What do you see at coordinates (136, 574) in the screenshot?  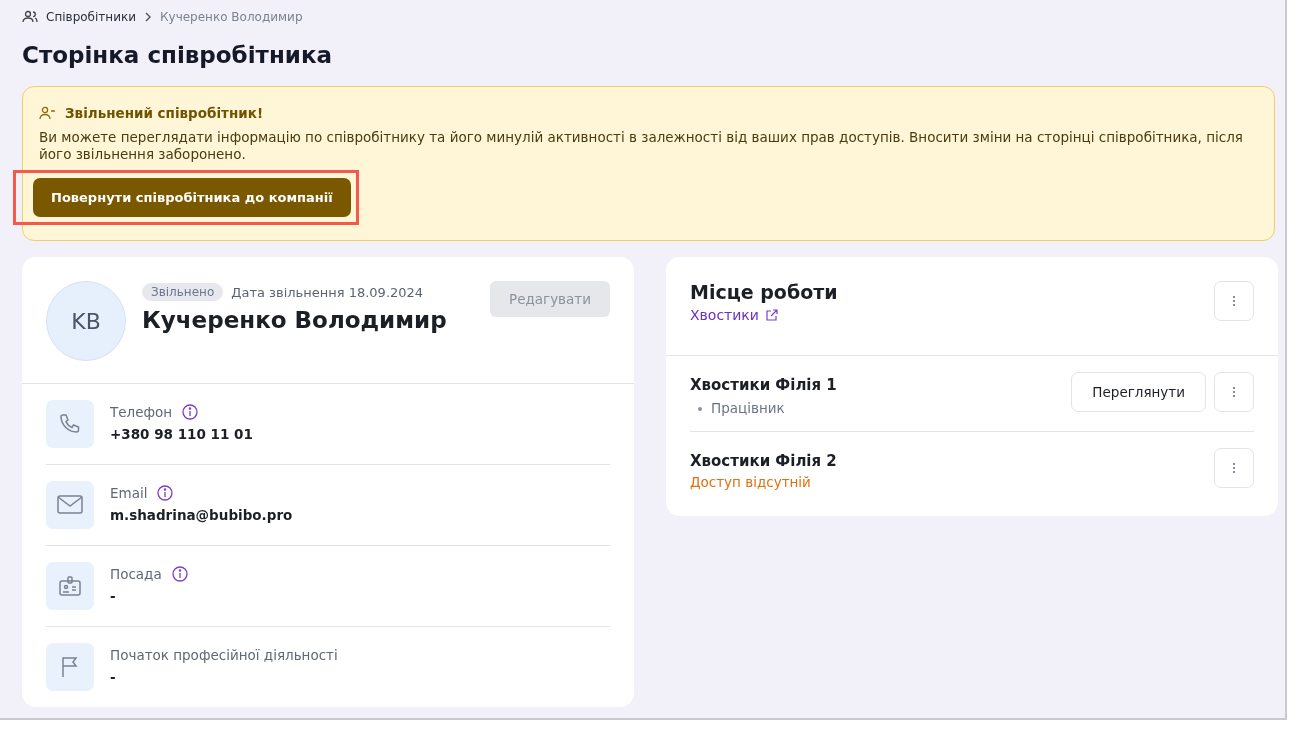 I see `field-label: Посада` at bounding box center [136, 574].